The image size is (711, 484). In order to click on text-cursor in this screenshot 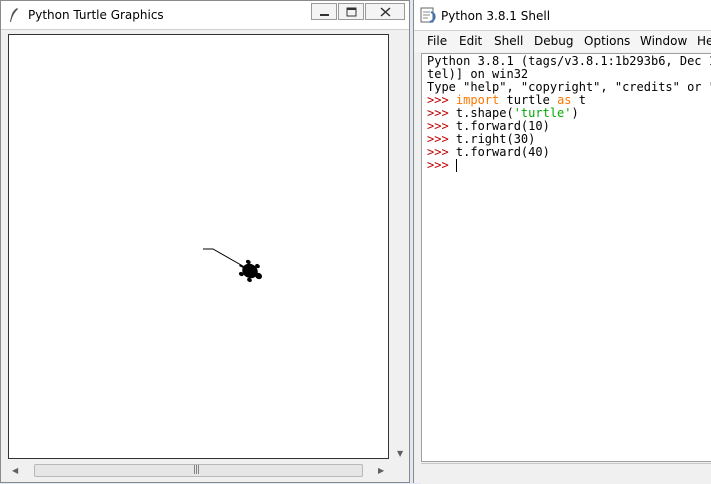, I will do `click(456, 165)`.